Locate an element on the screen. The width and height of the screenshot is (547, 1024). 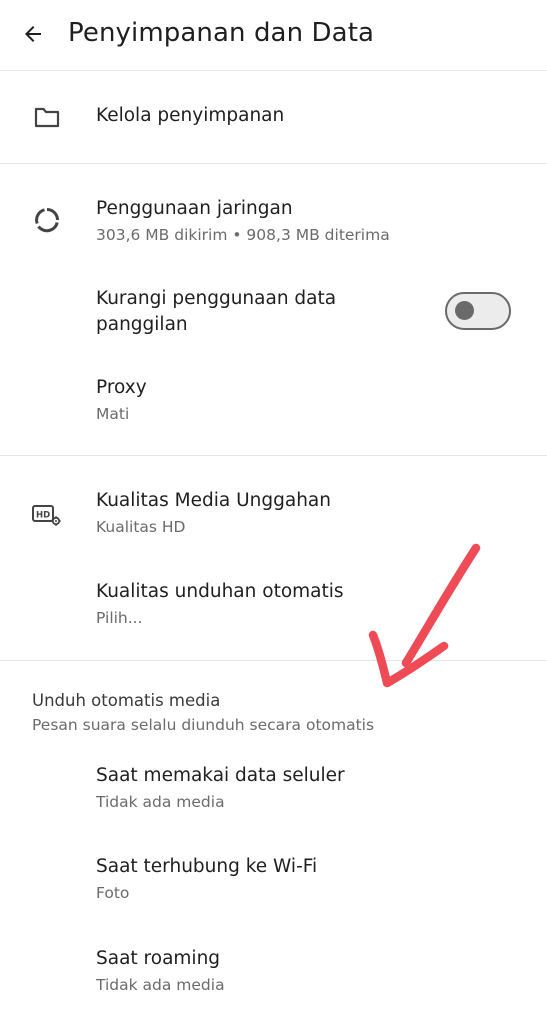
back-button is located at coordinates (33, 34).